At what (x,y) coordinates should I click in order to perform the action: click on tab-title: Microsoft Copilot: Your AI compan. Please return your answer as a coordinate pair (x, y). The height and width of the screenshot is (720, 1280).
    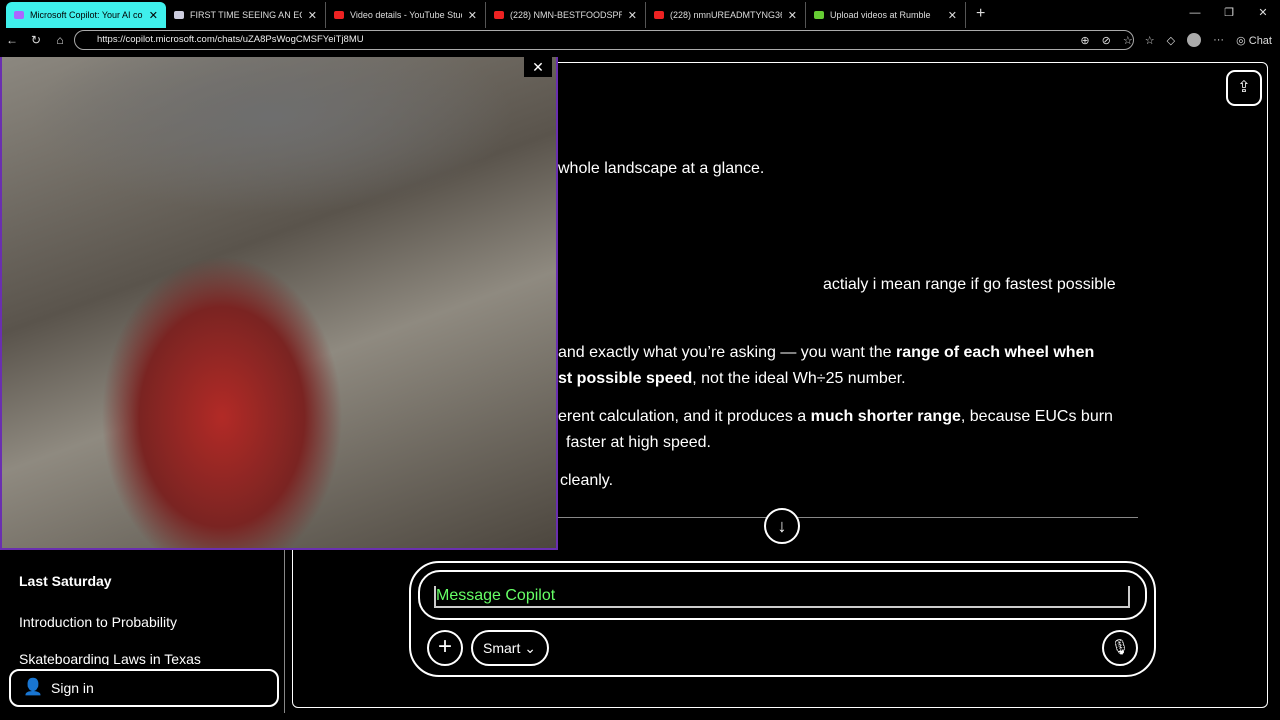
    Looking at the image, I should click on (86, 15).